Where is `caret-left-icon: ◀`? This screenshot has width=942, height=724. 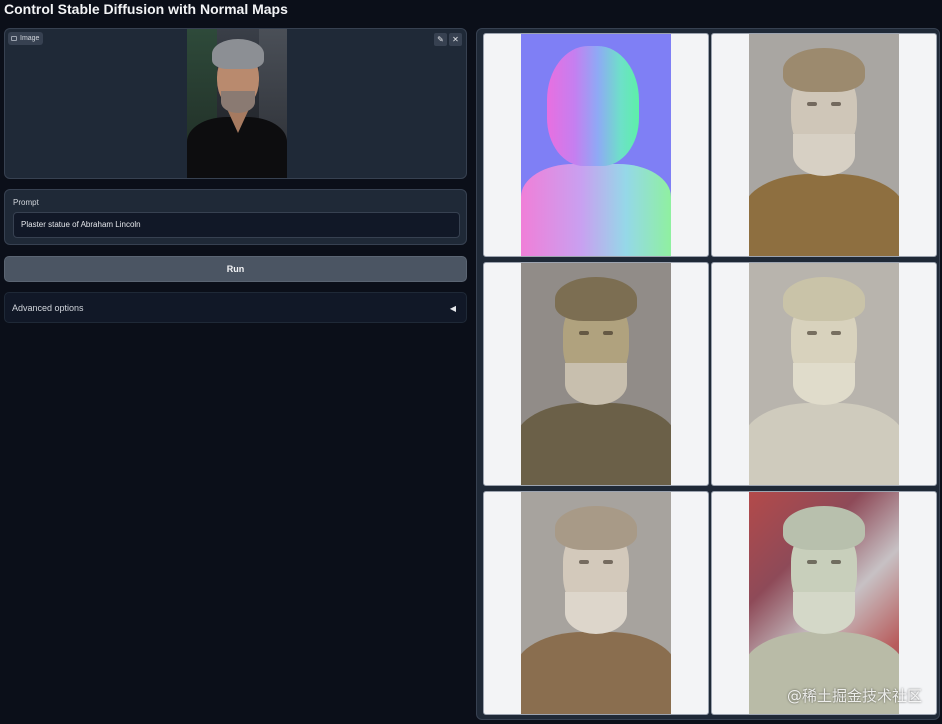
caret-left-icon: ◀ is located at coordinates (453, 308).